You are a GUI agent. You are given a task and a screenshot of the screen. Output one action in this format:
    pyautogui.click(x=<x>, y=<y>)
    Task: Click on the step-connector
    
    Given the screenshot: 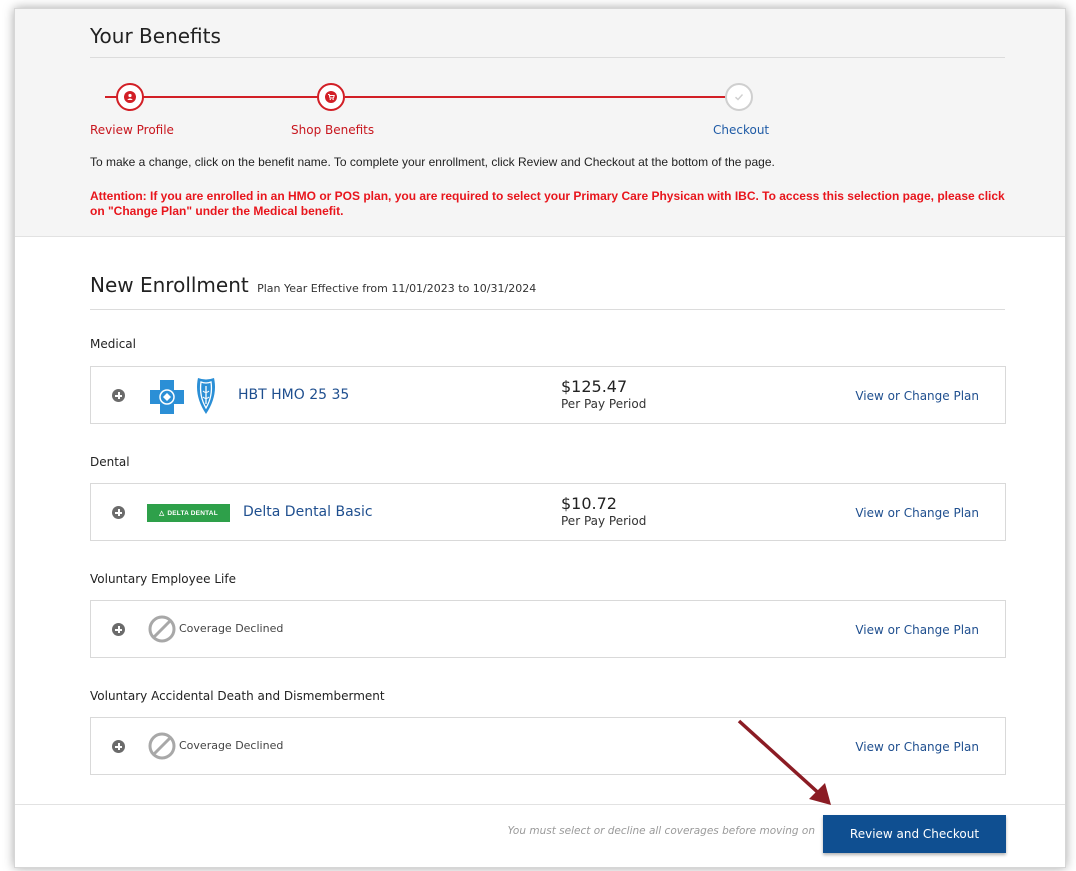 What is the action you would take?
    pyautogui.click(x=537, y=97)
    